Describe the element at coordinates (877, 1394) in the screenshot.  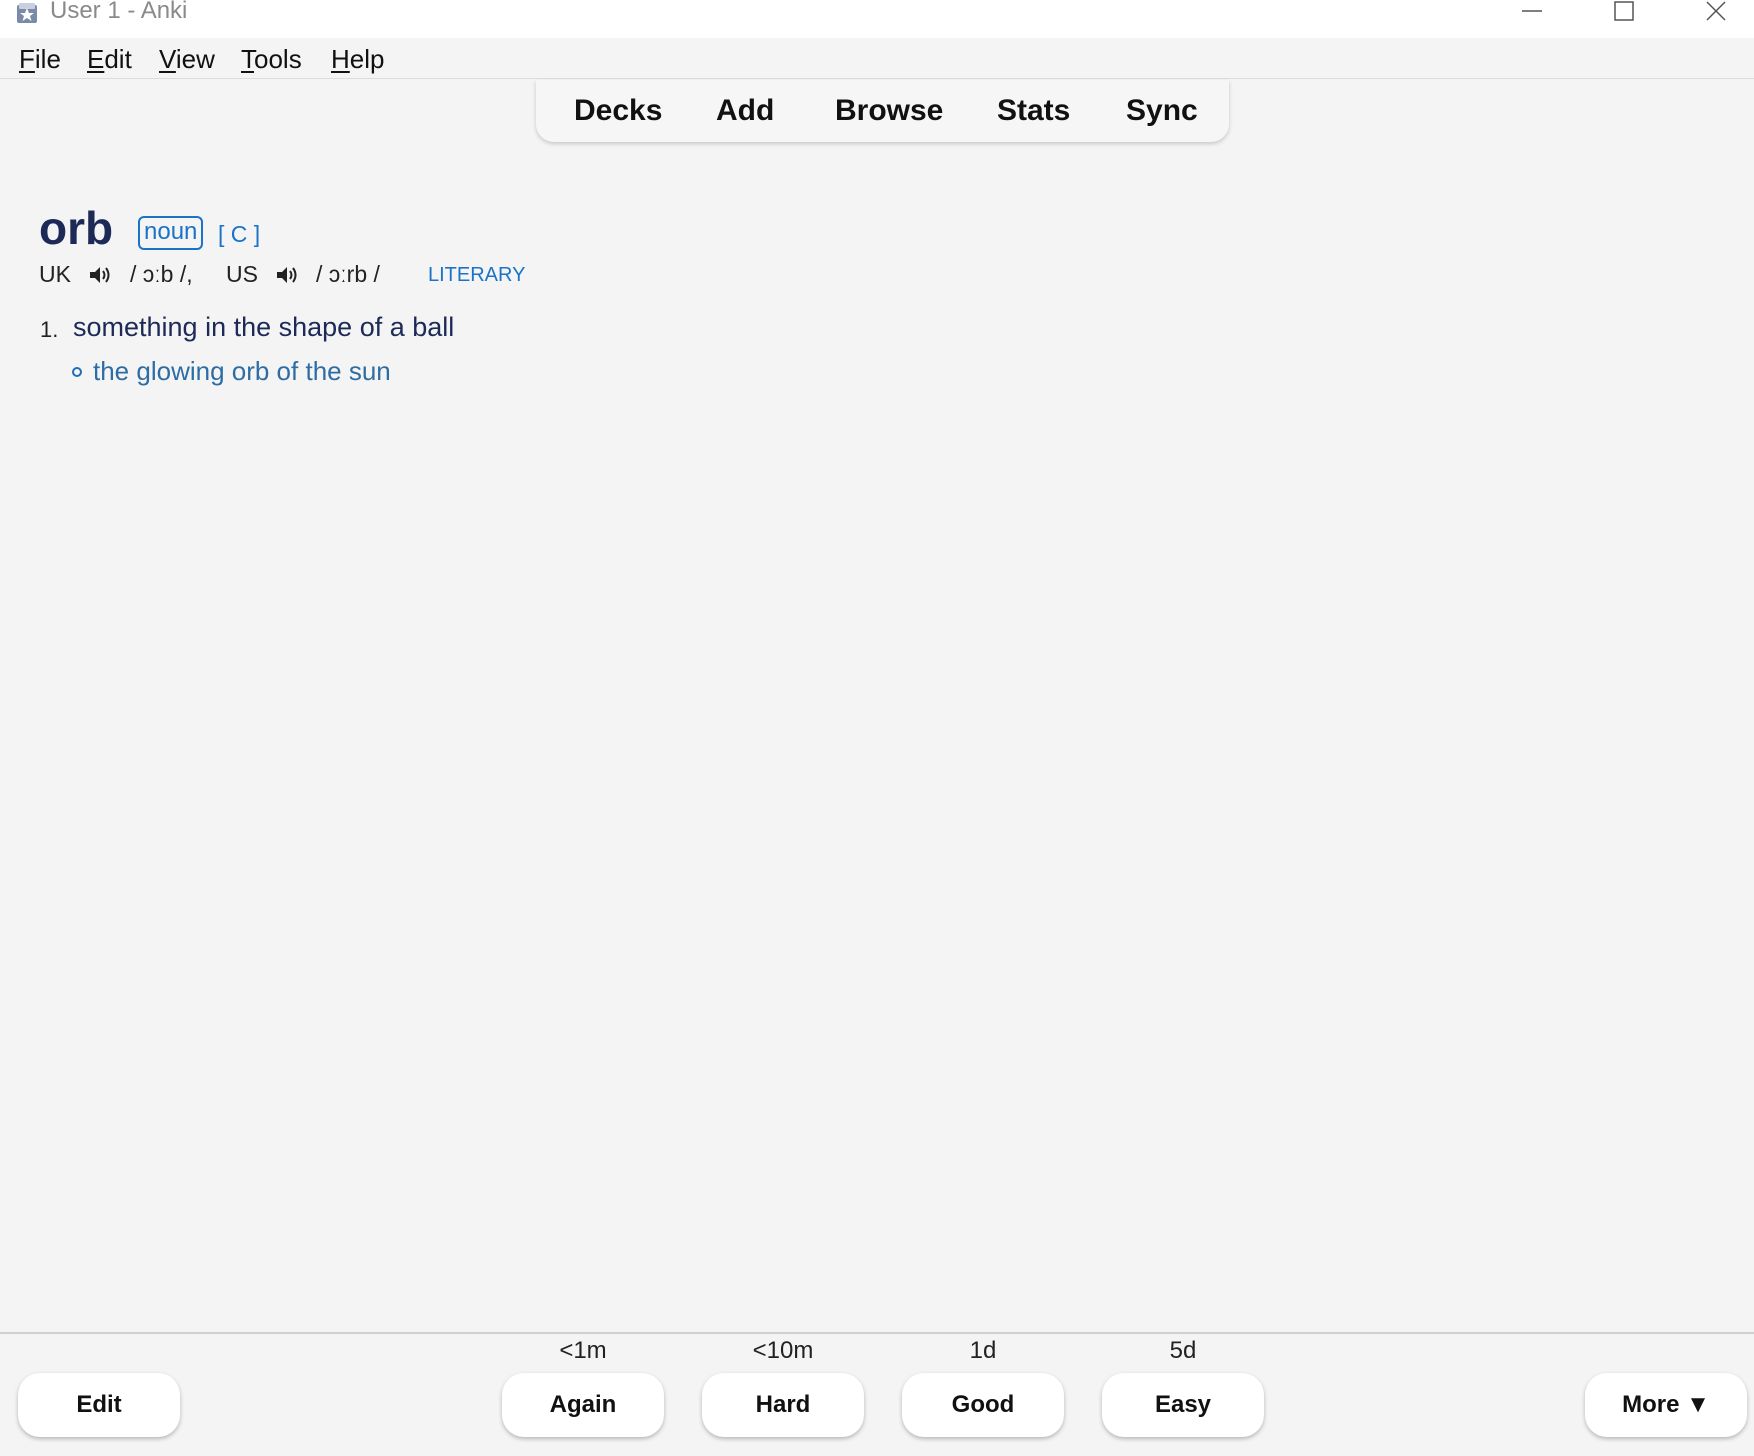
I see `answer-bar` at that location.